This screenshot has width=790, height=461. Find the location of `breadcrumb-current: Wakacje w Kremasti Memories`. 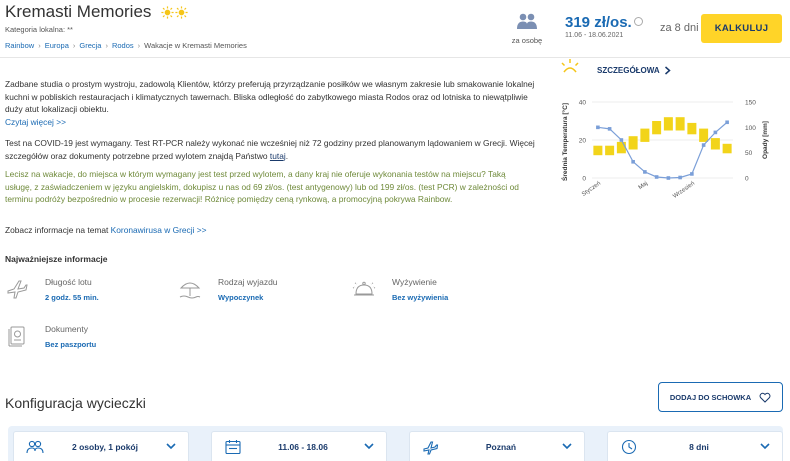

breadcrumb-current: Wakacje w Kremasti Memories is located at coordinates (195, 45).